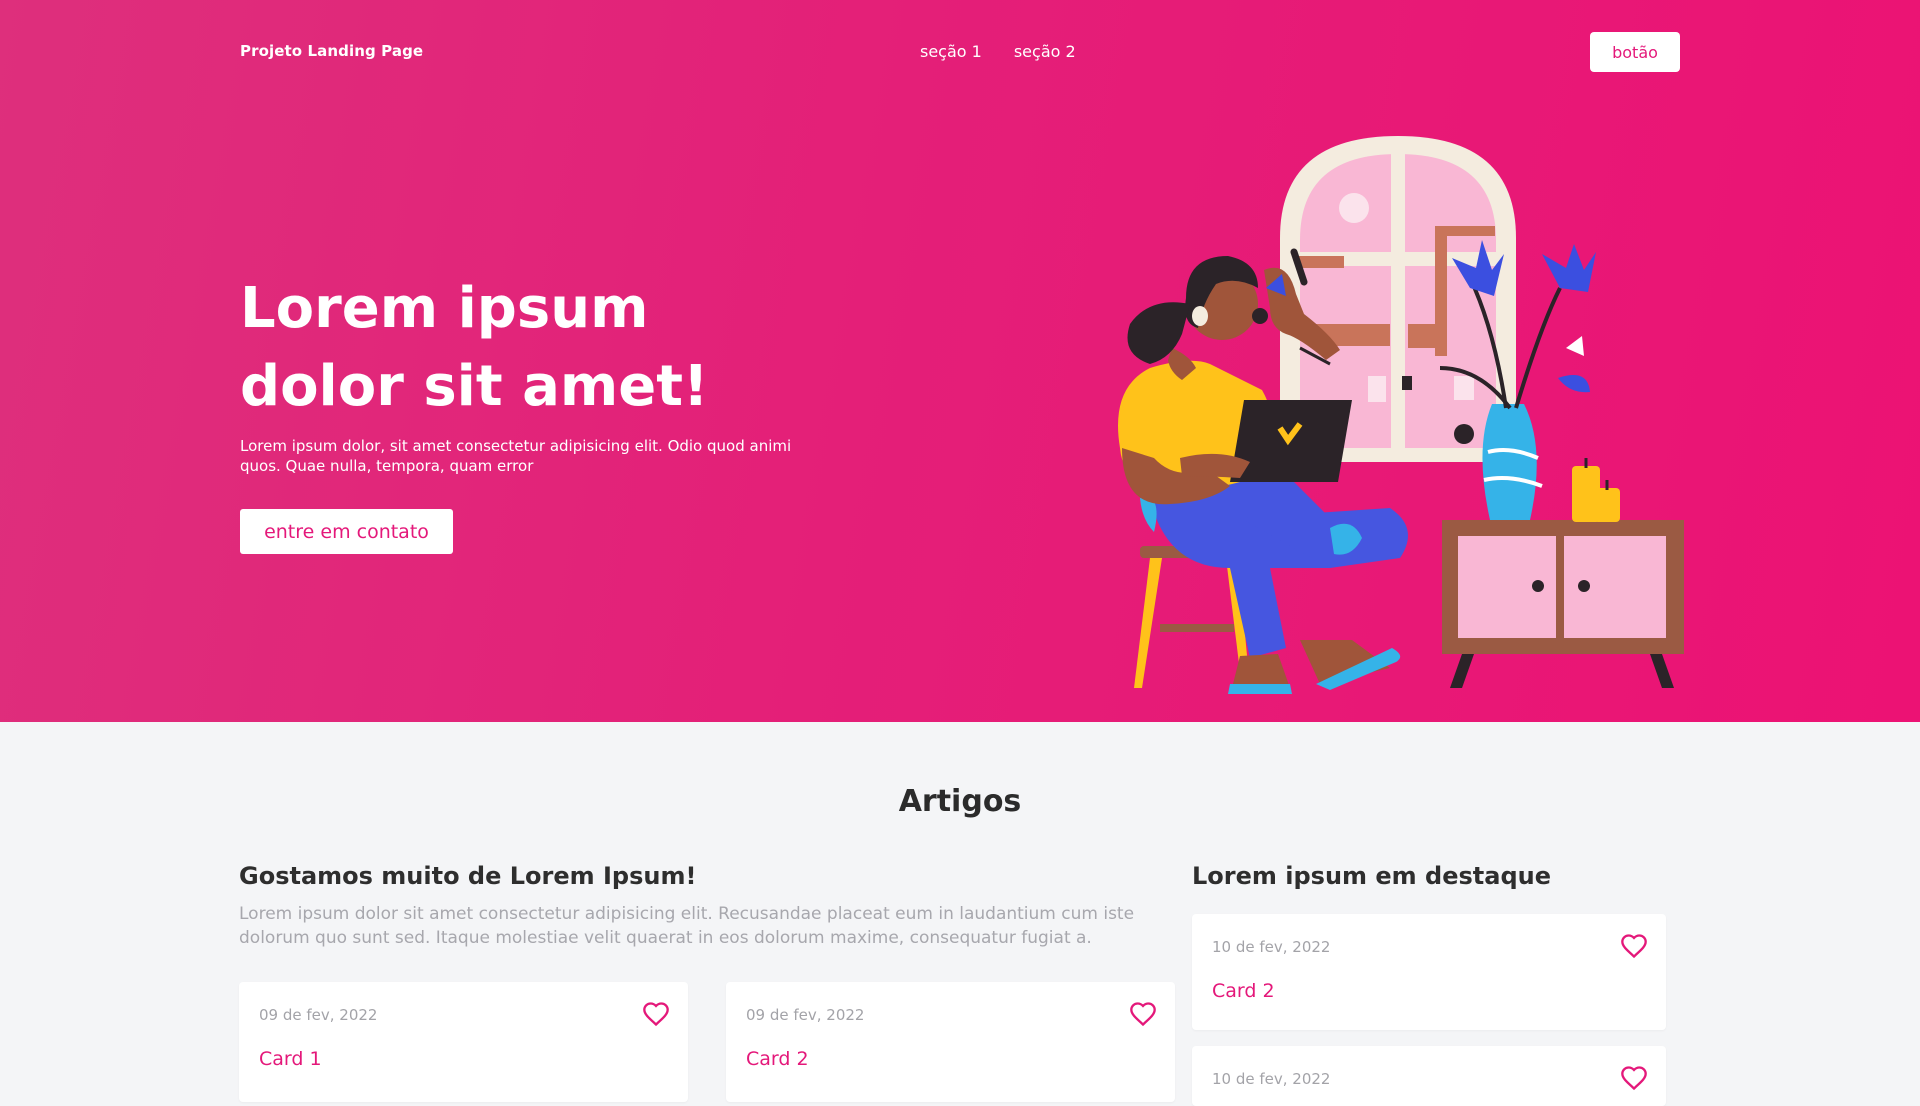  What do you see at coordinates (1635, 52) in the screenshot?
I see `header-button: botão` at bounding box center [1635, 52].